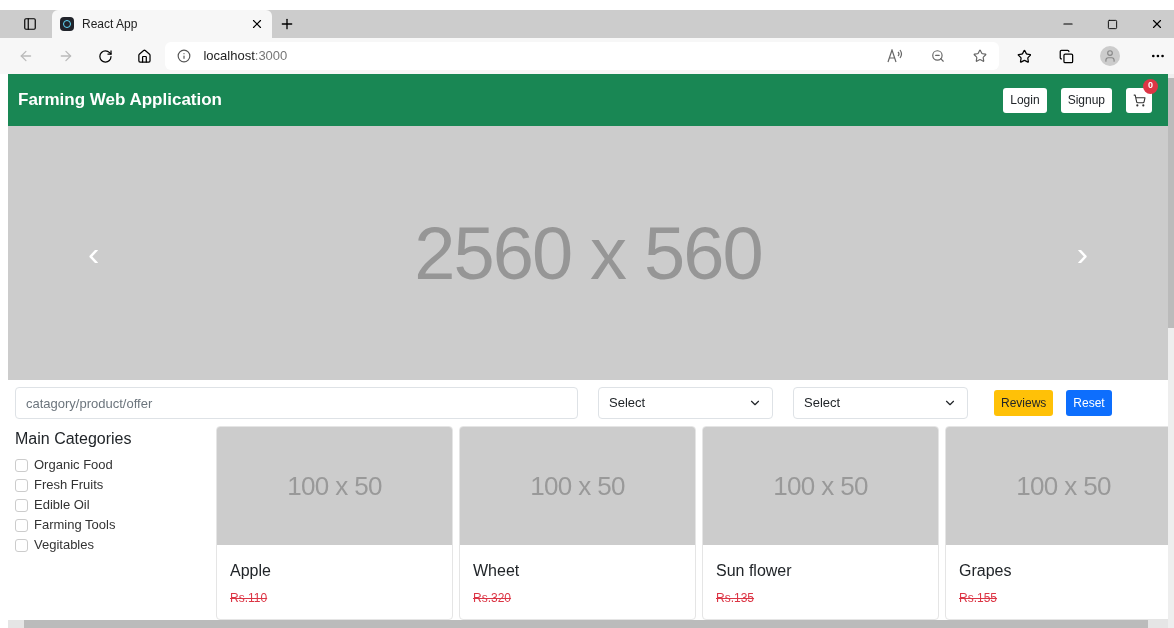 The height and width of the screenshot is (628, 1174). I want to click on category-label: Vegitables, so click(64, 545).